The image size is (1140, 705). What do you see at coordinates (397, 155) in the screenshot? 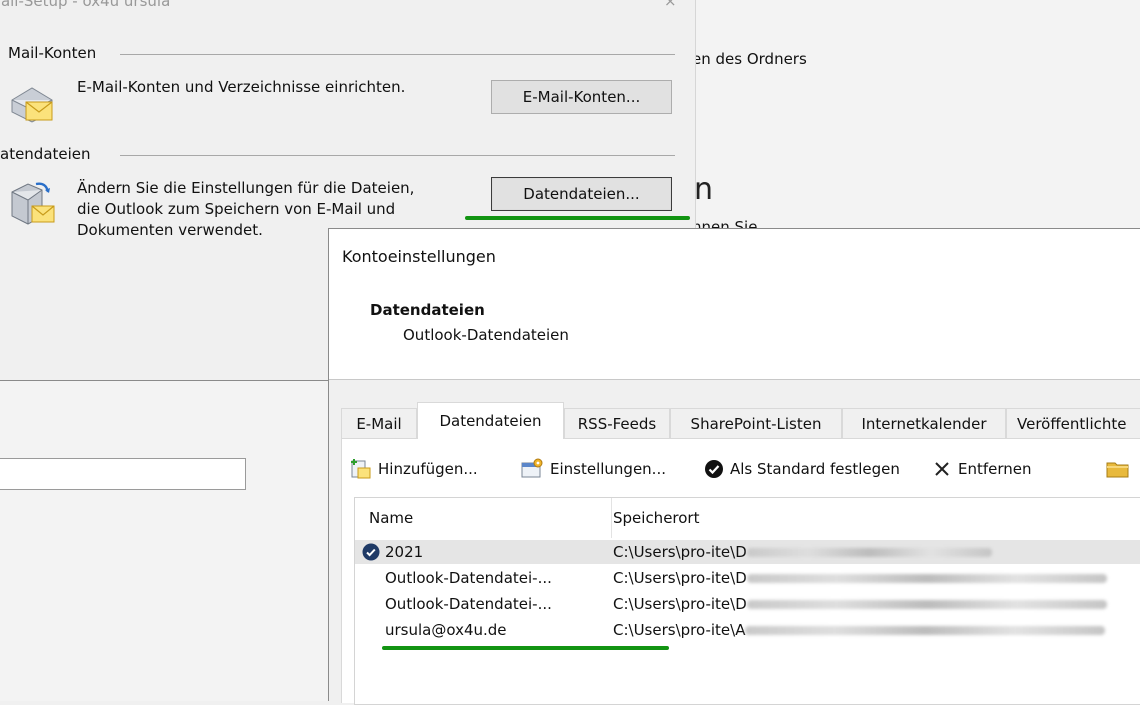
I see `datafiles-group-line` at bounding box center [397, 155].